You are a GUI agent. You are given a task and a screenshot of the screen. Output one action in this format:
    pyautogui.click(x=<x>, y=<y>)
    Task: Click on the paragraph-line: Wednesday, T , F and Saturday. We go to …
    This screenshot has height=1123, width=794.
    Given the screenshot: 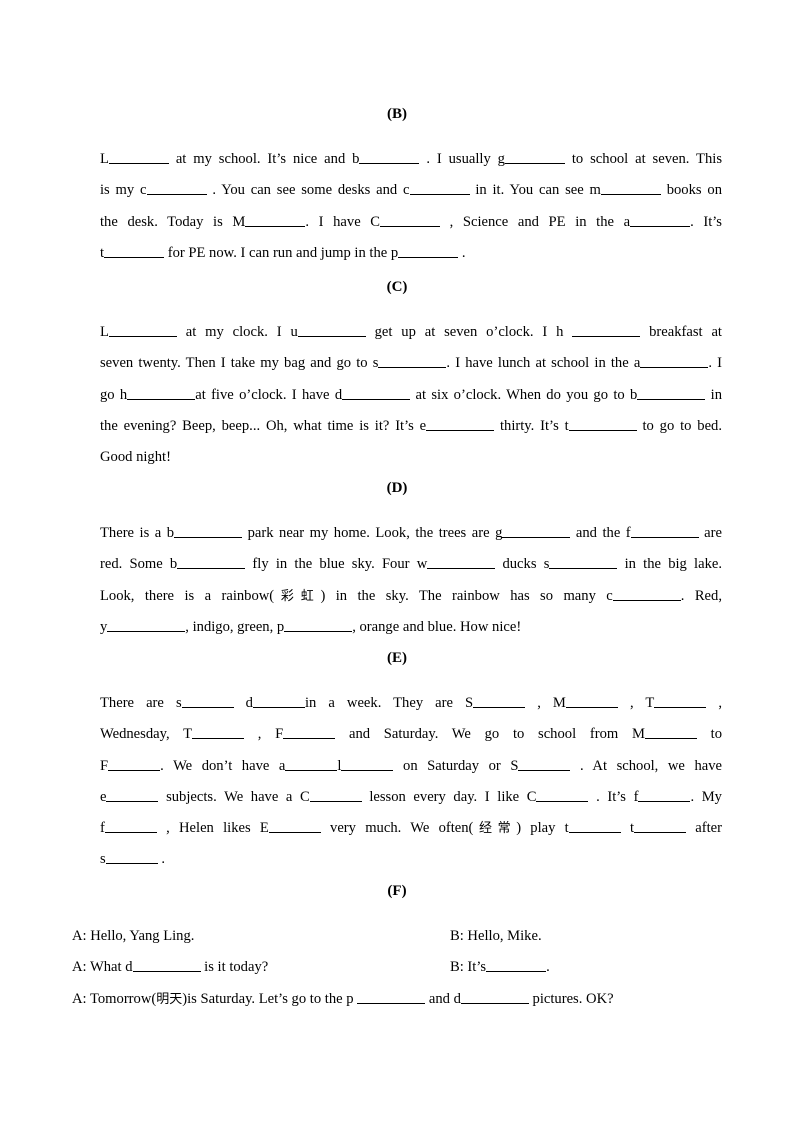 What is the action you would take?
    pyautogui.click(x=397, y=734)
    